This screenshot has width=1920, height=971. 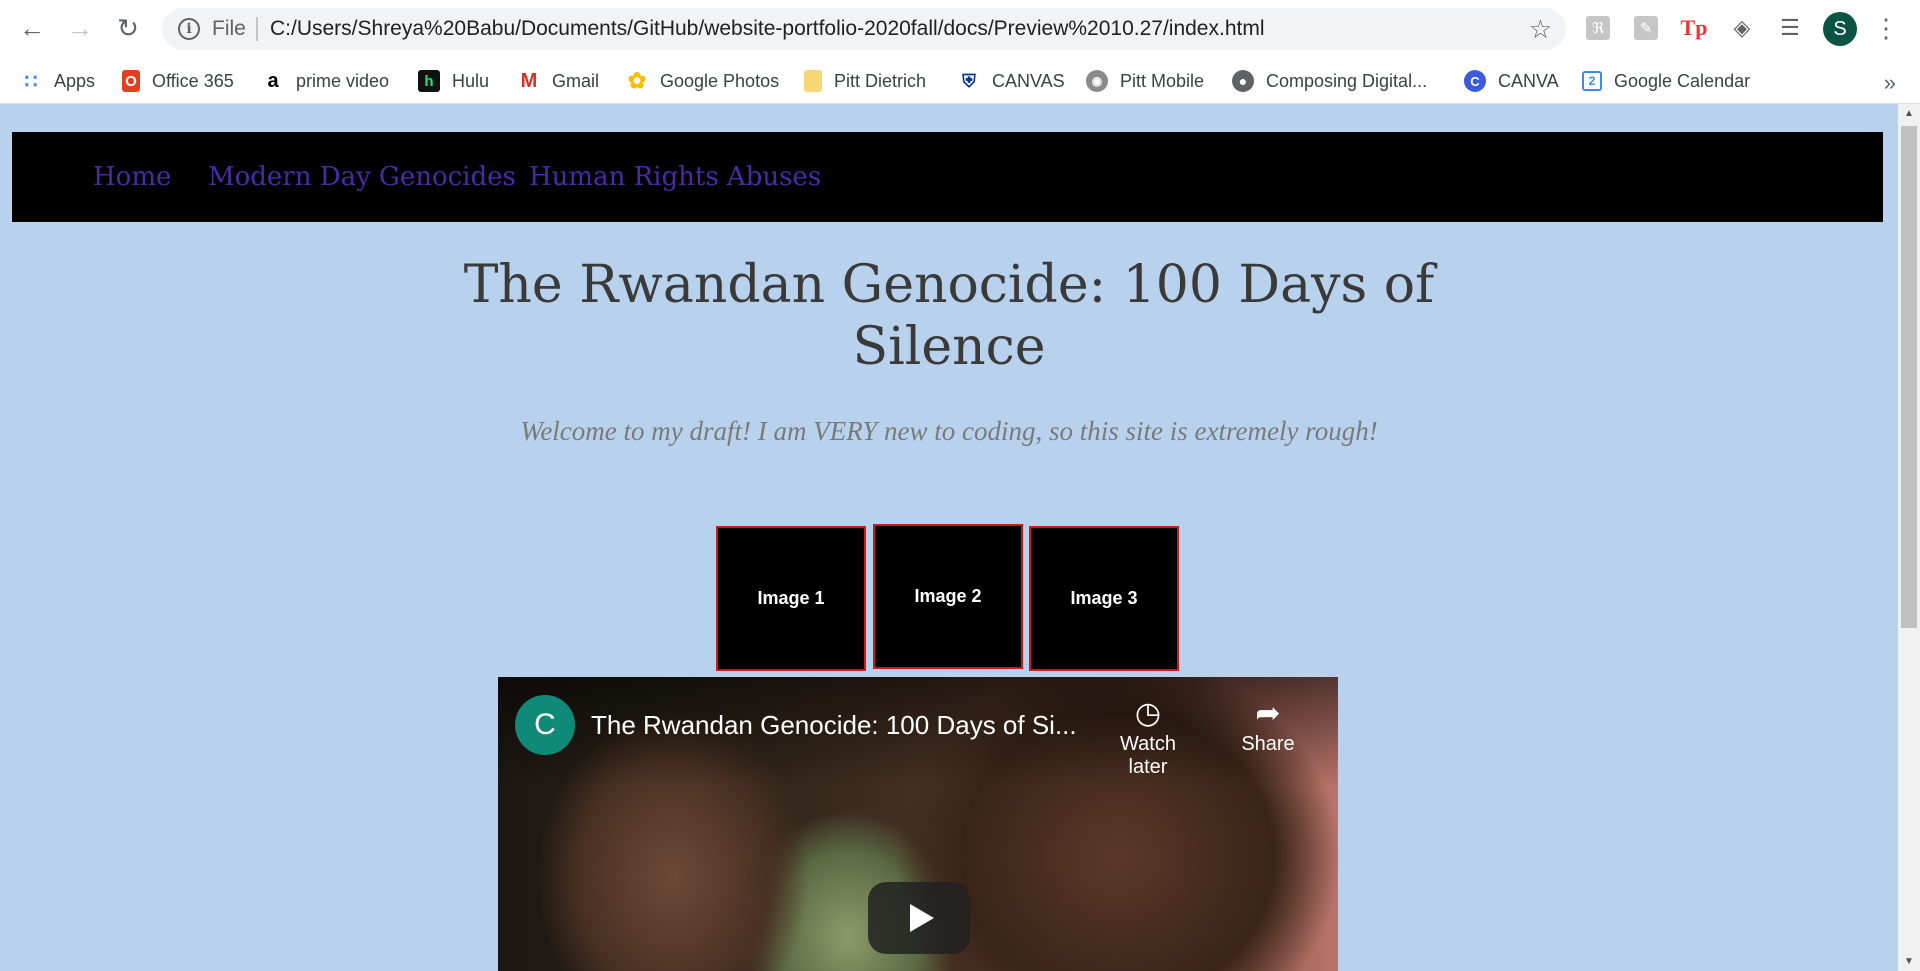 What do you see at coordinates (1104, 598) in the screenshot?
I see `image-placeholder-3: Image 3` at bounding box center [1104, 598].